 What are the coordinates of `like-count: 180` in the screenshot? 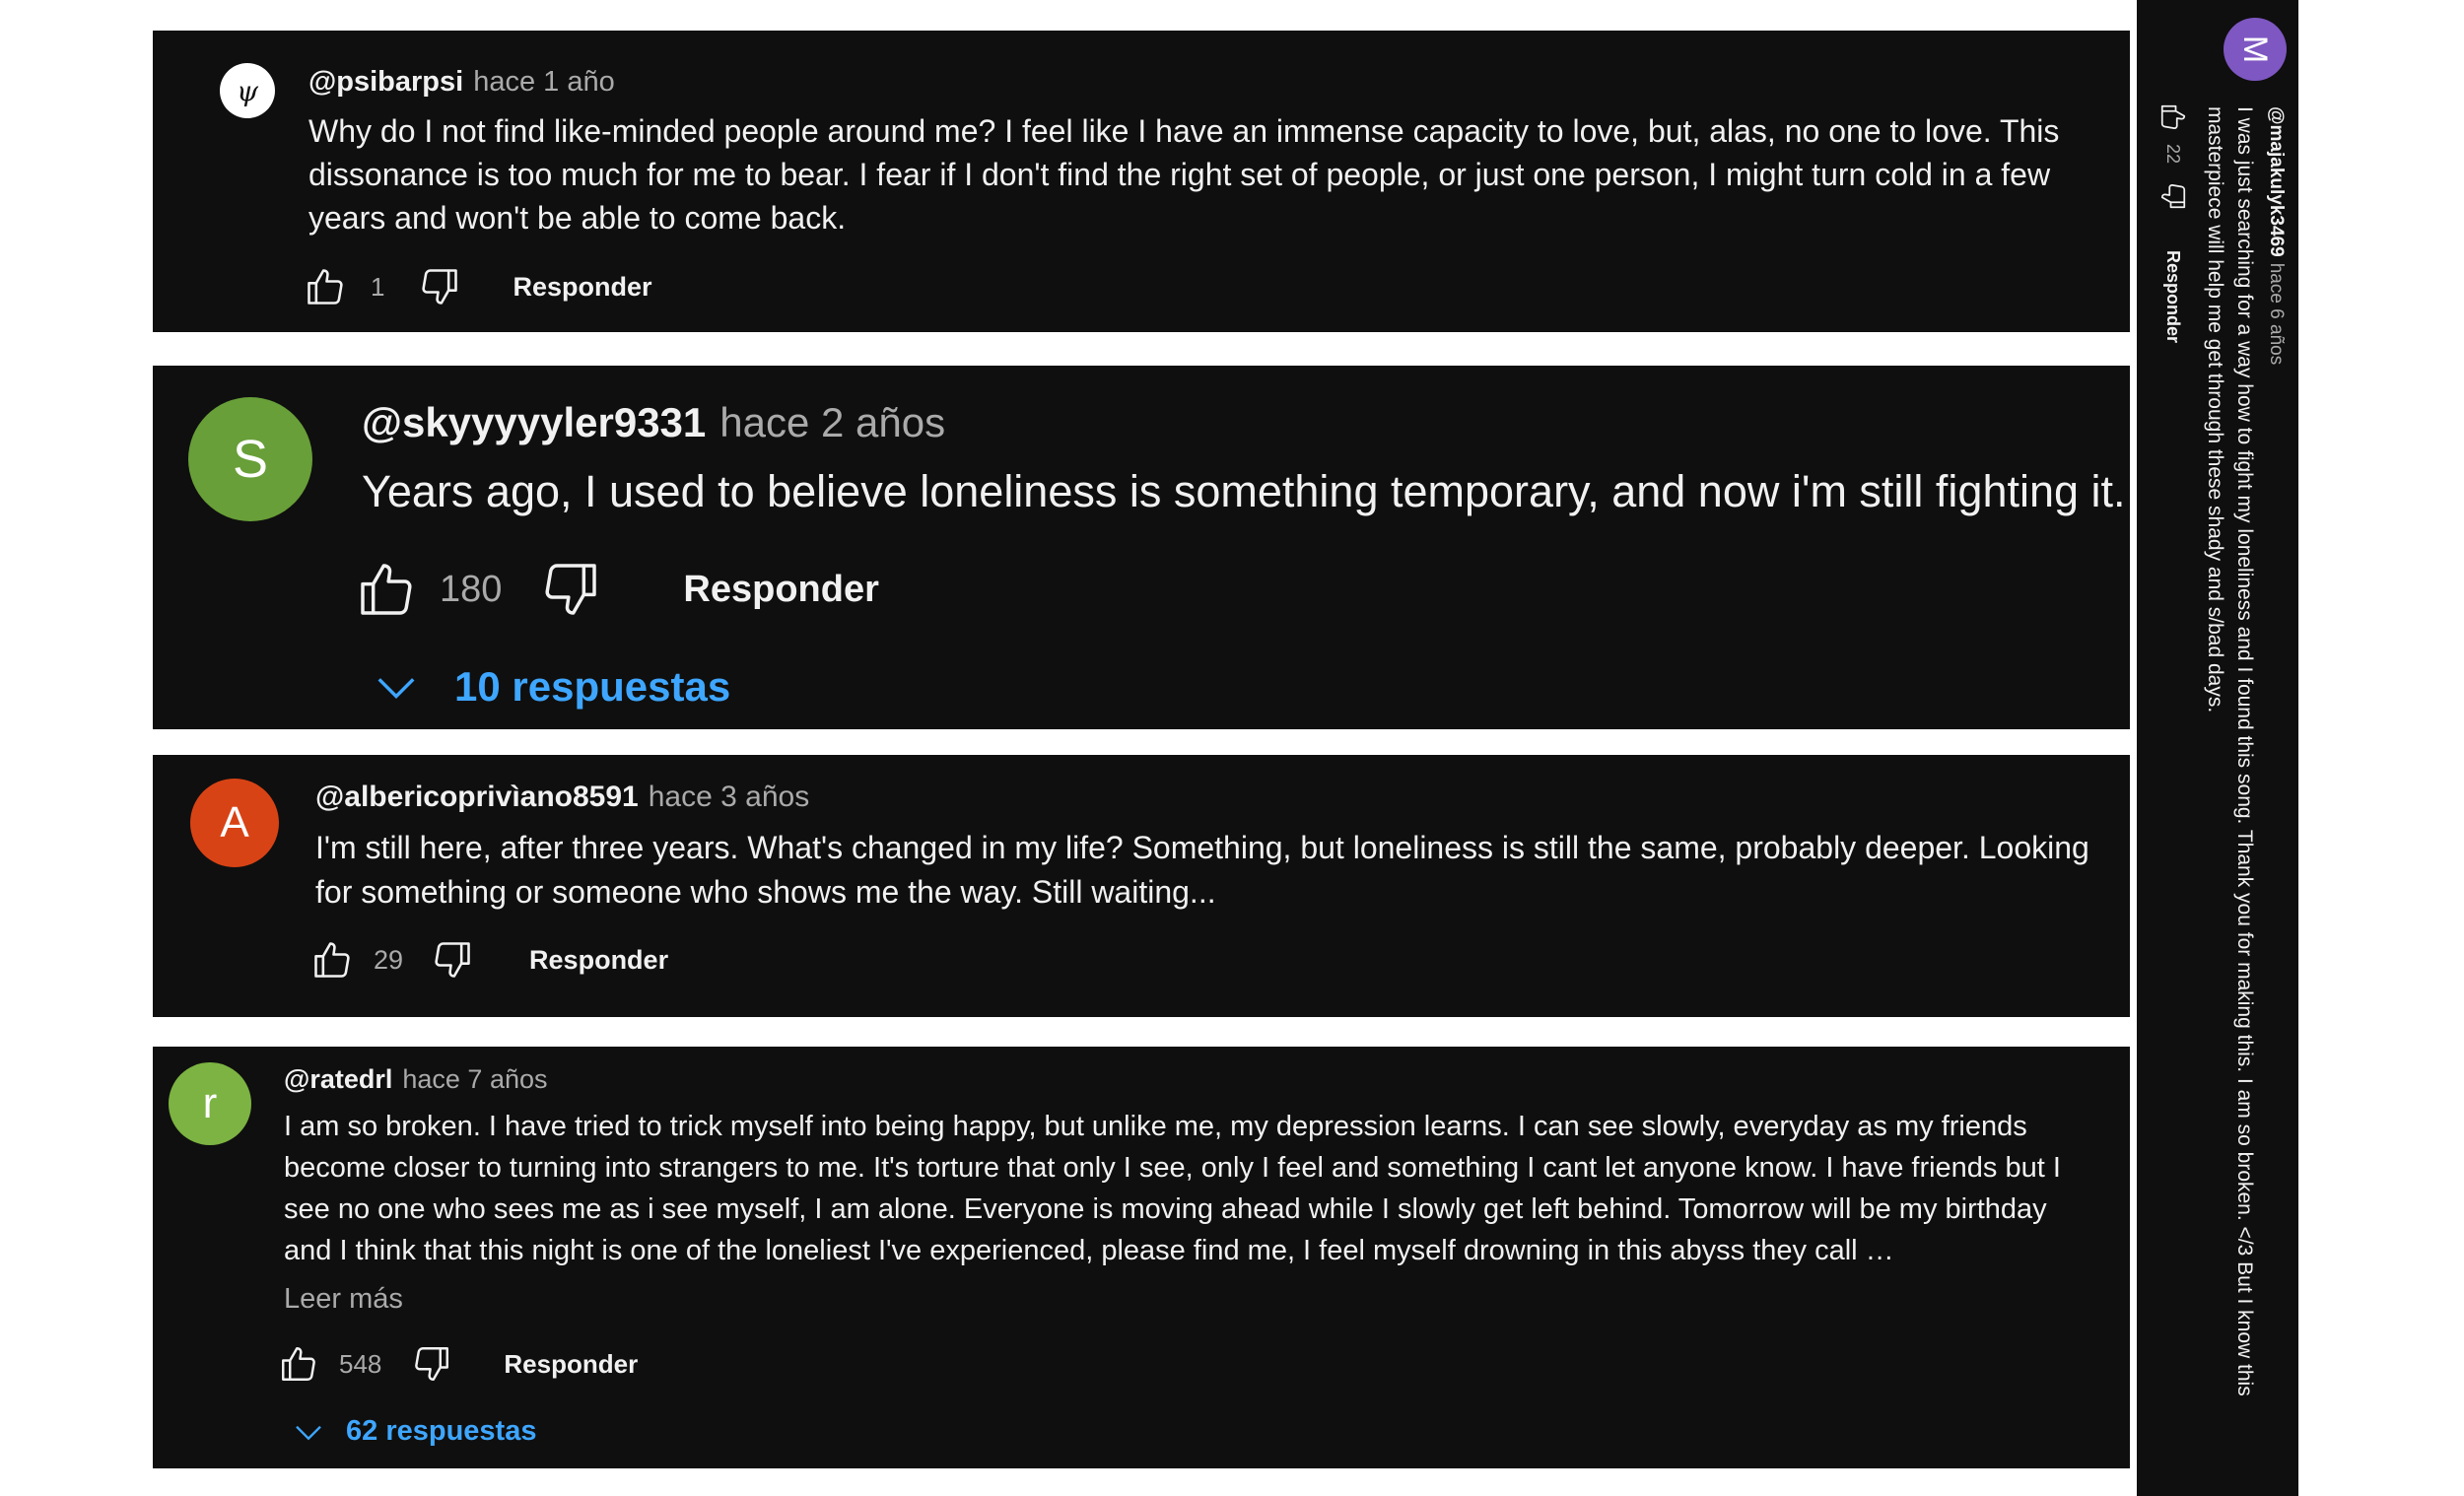 It's located at (471, 589).